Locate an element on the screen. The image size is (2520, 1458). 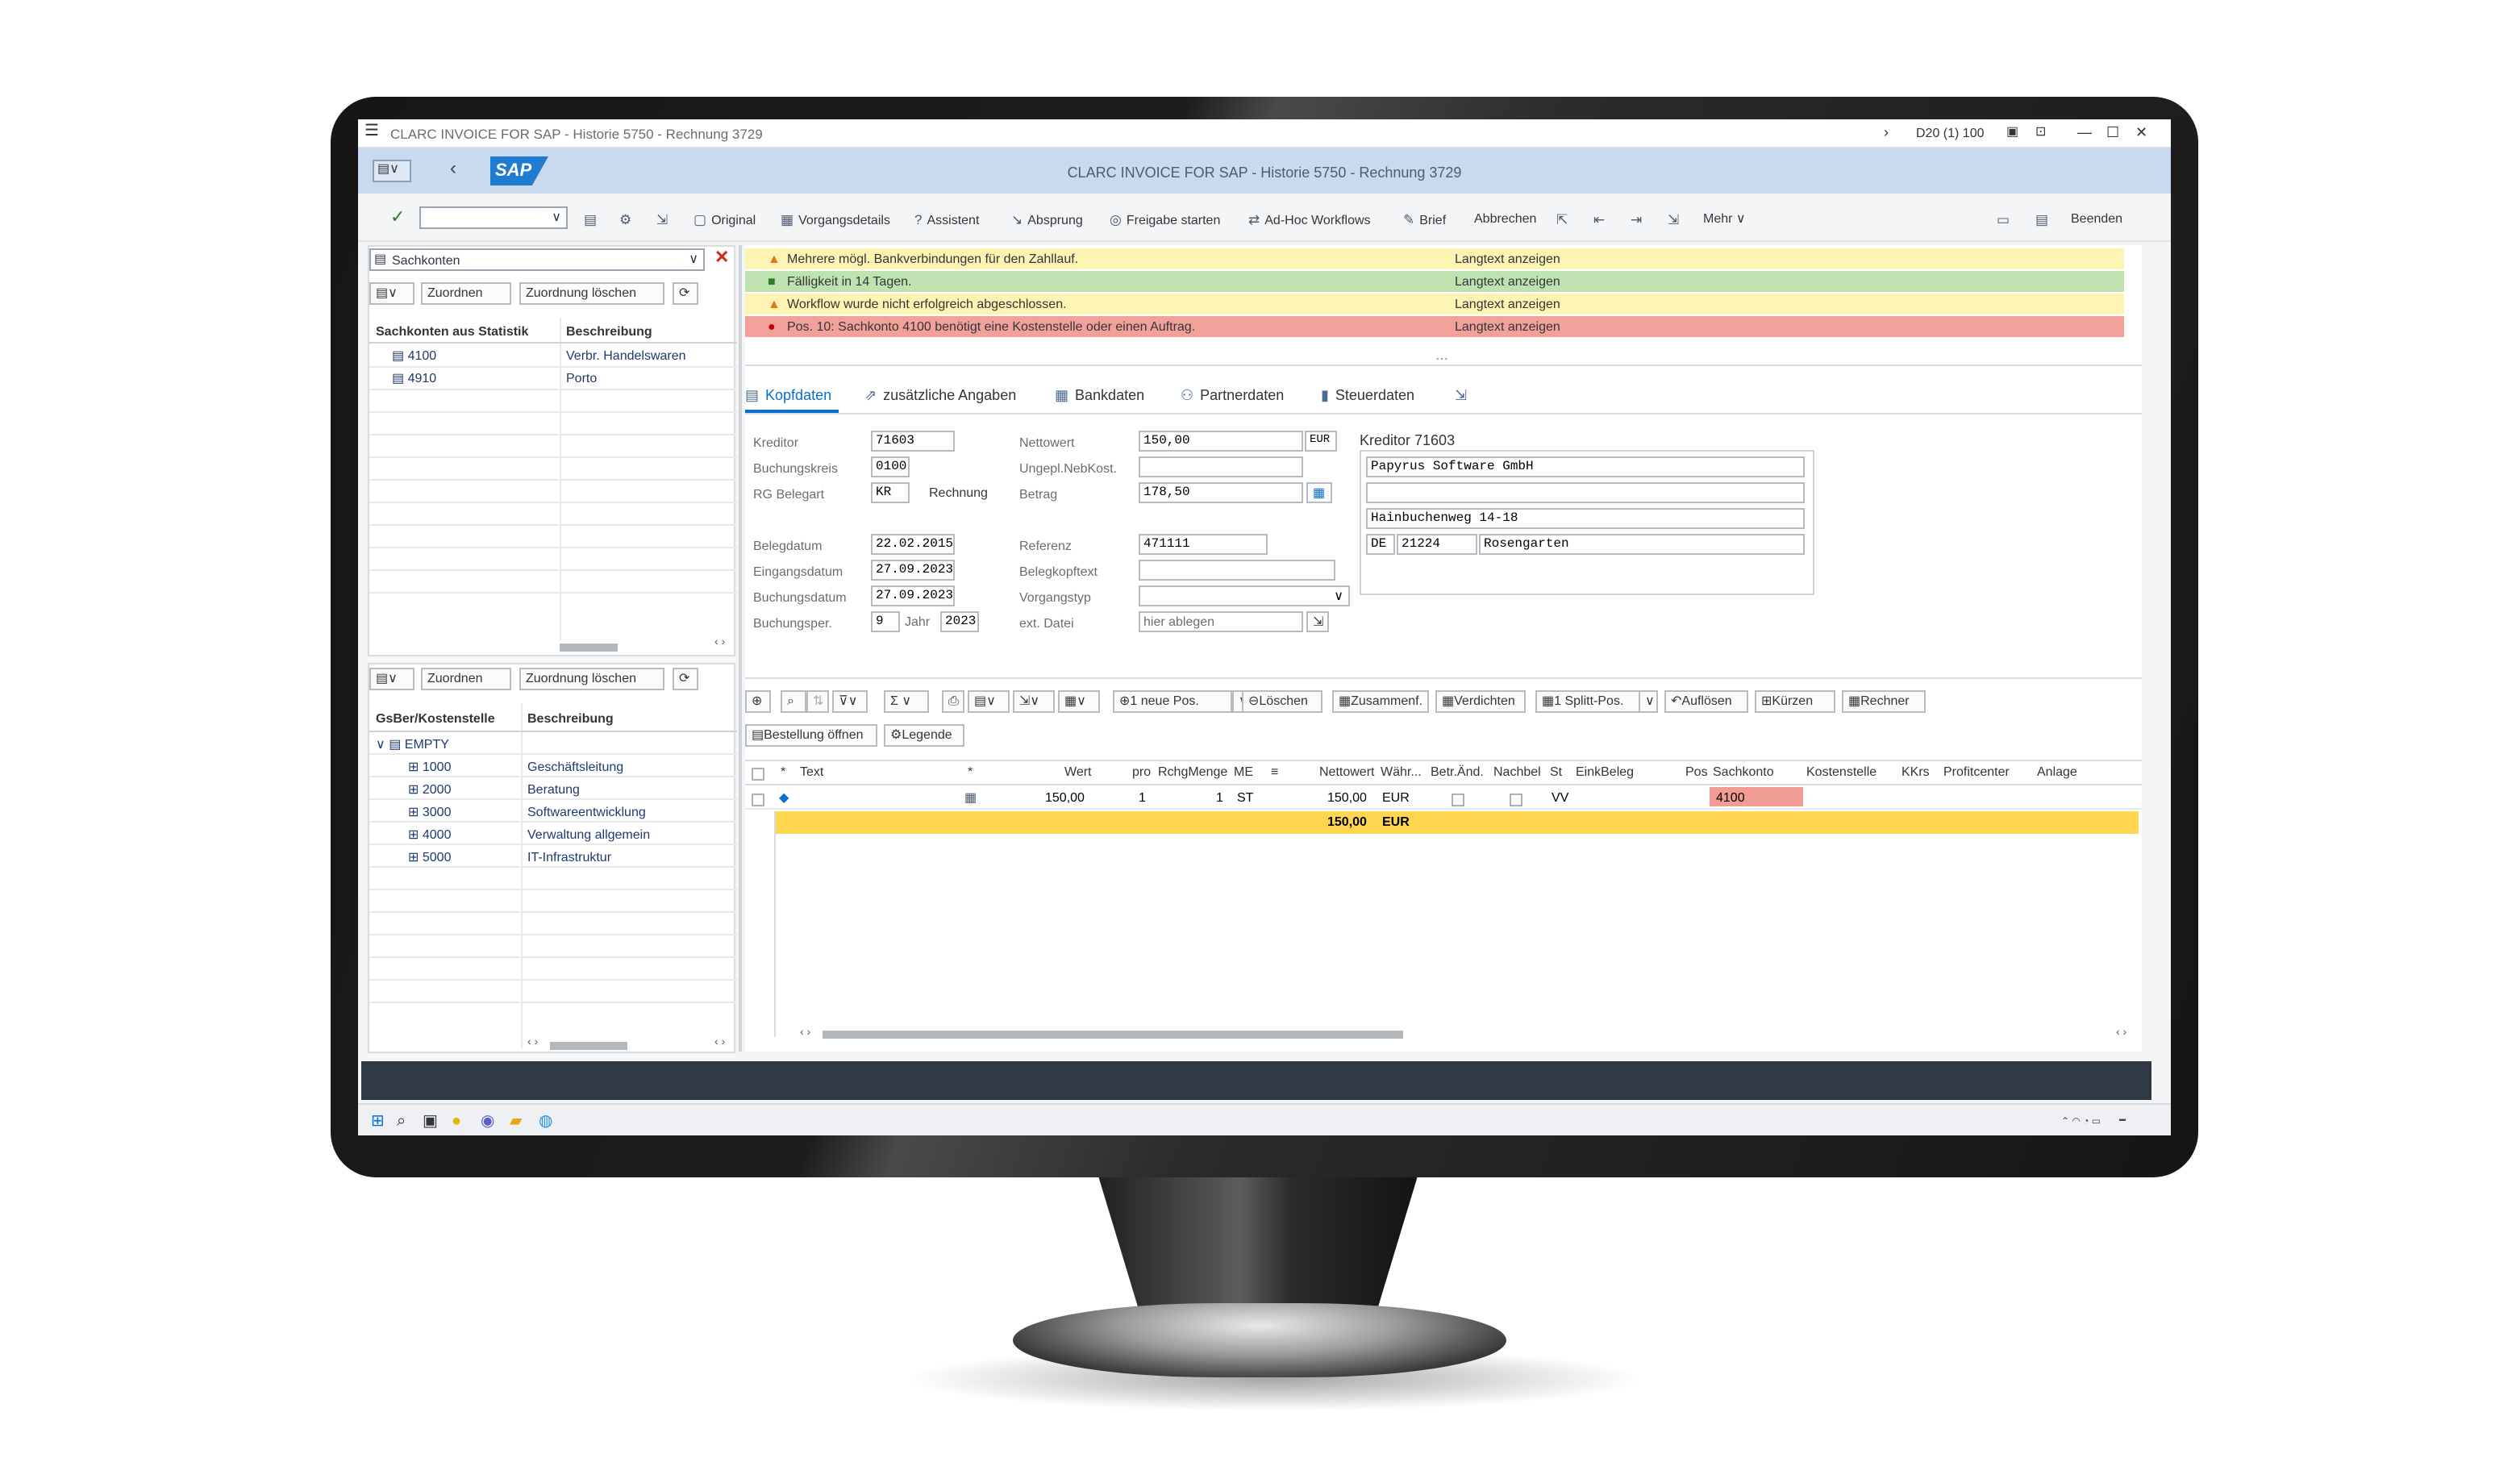
tab-partnerdaten: ⚇ Partnerdaten is located at coordinates (1232, 396).